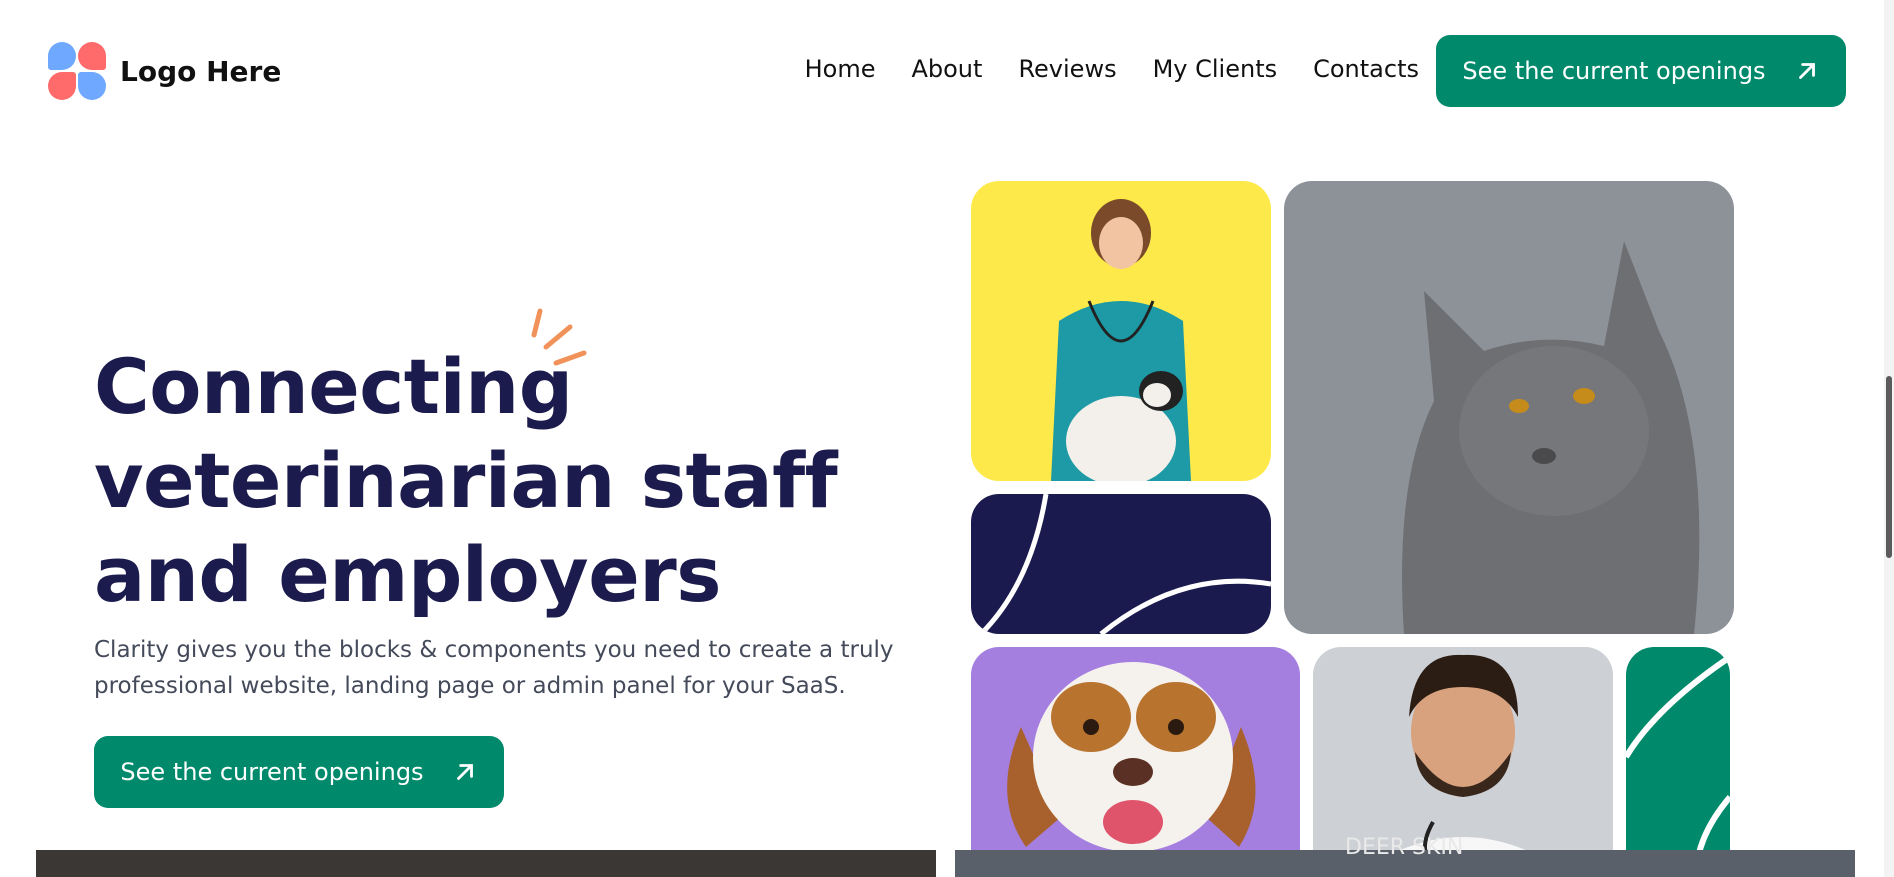  I want to click on nav-my-clients: My Clients, so click(1215, 69).